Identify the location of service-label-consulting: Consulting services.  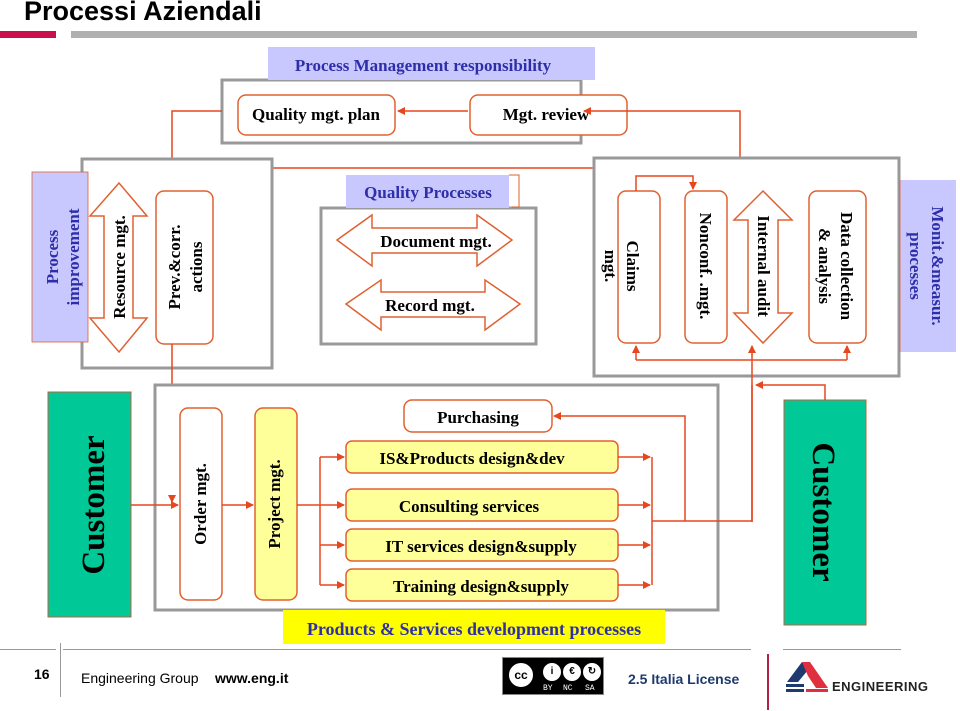
(469, 506).